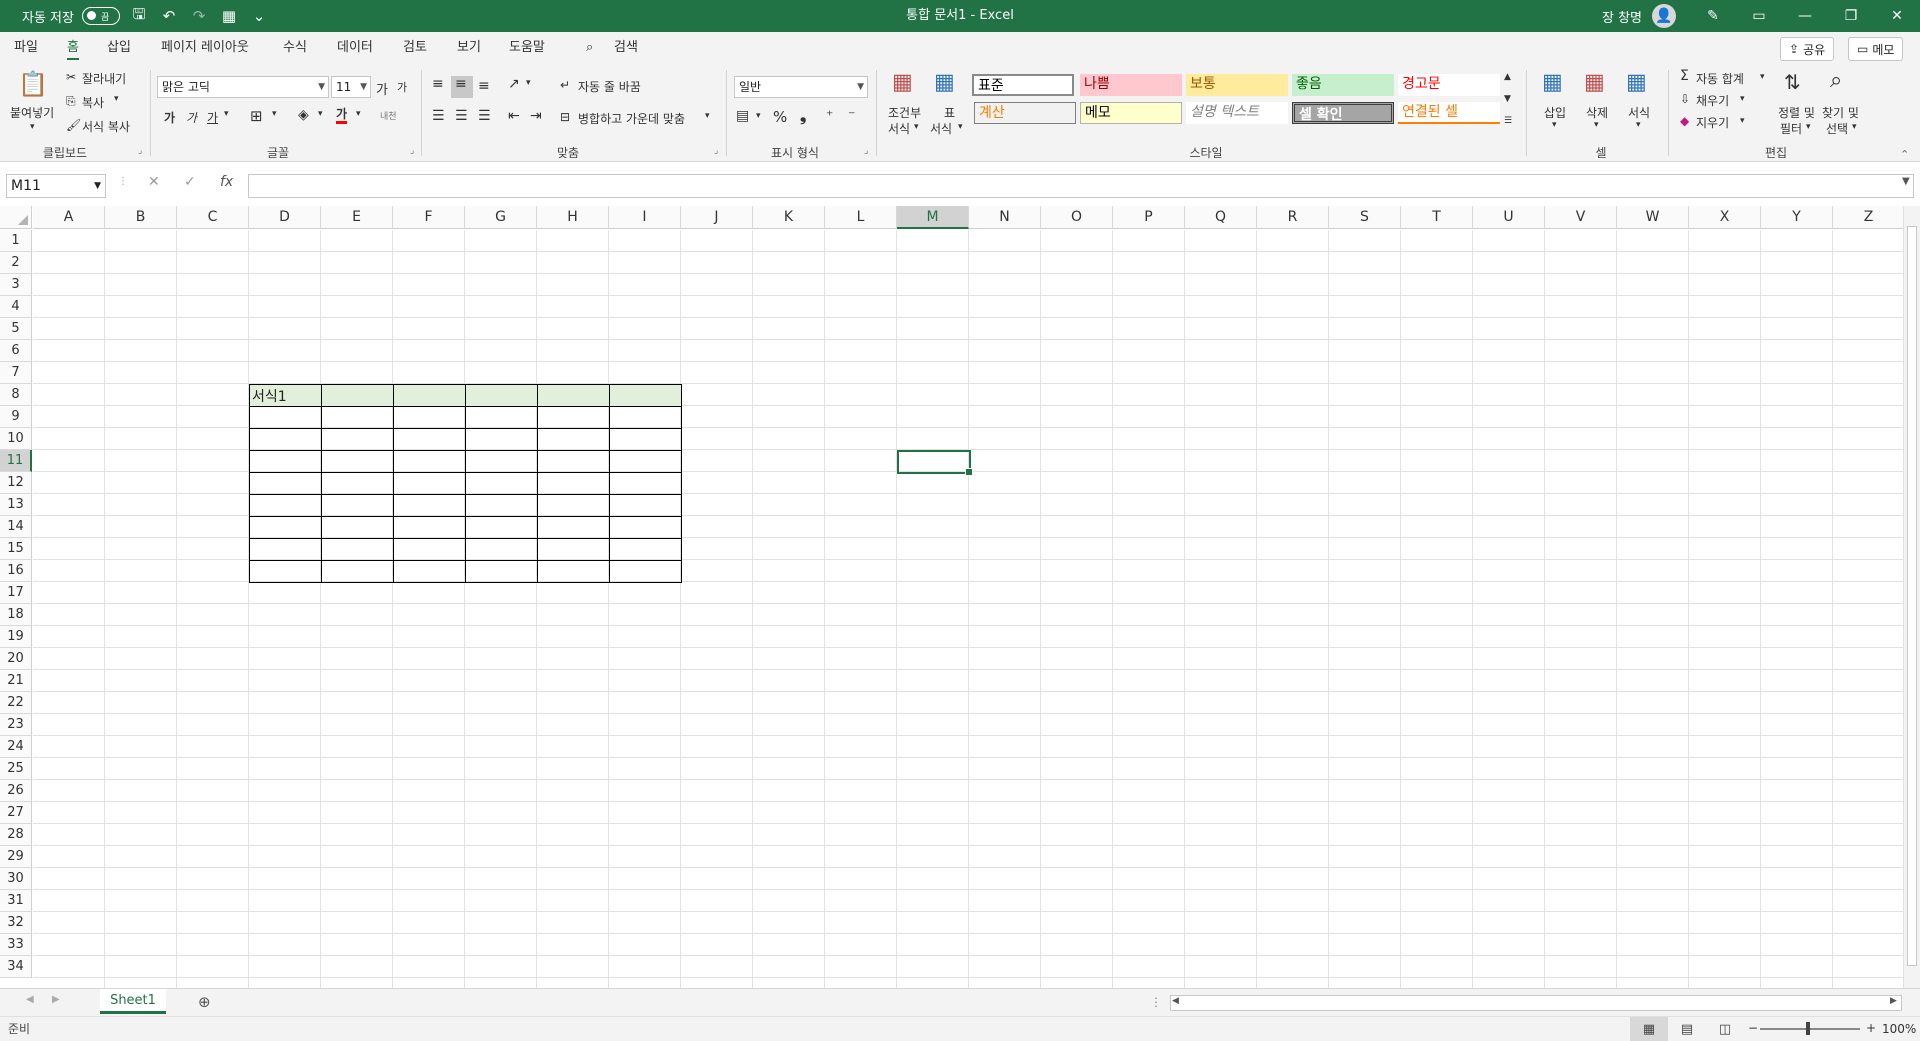 This screenshot has height=1041, width=1920. I want to click on conditional-format-button-line2: 서식, so click(899, 128).